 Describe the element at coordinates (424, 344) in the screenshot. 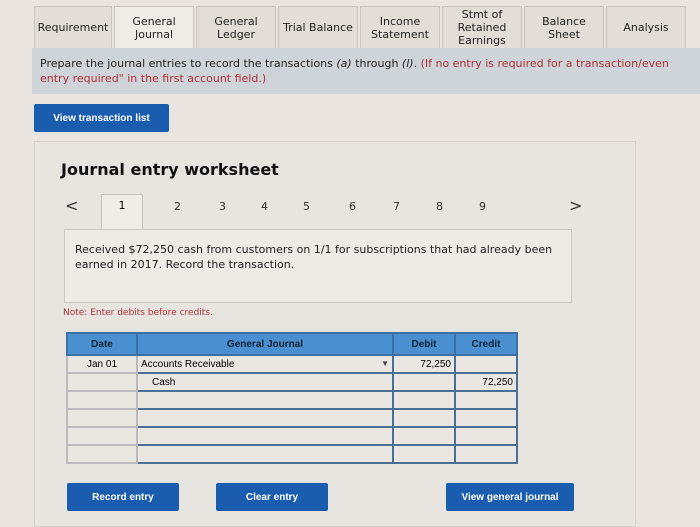

I see `header-debit: Debit` at that location.